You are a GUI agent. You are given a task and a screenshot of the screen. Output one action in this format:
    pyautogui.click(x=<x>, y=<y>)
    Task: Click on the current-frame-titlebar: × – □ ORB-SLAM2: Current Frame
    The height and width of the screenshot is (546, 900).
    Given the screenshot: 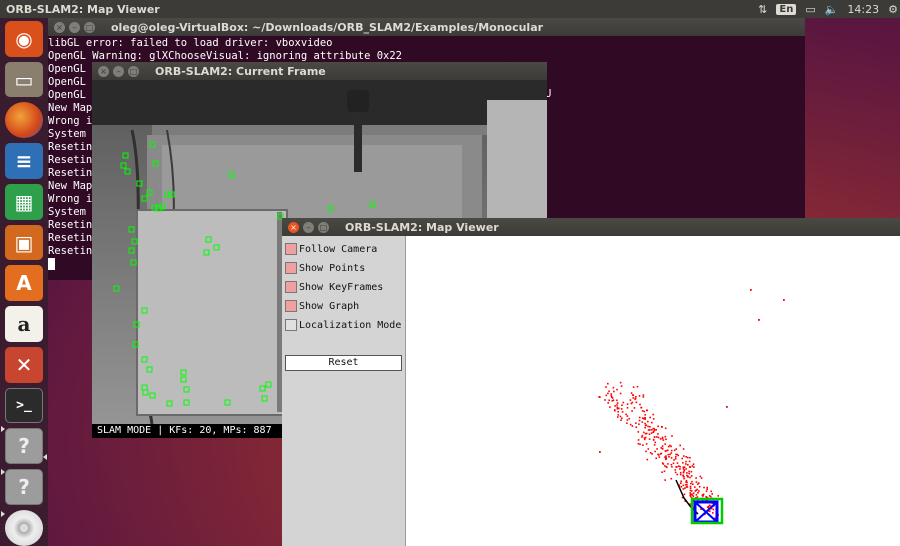 What is the action you would take?
    pyautogui.click(x=319, y=71)
    